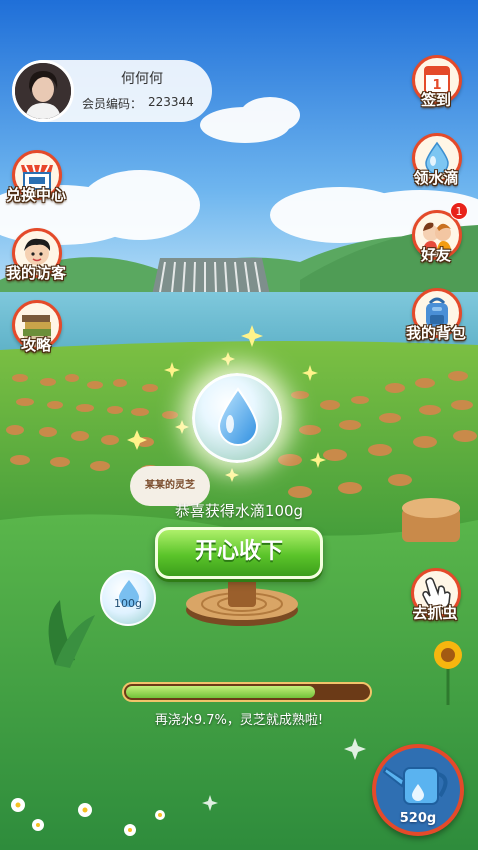  I want to click on water-drop-reward-bubble, so click(237, 418).